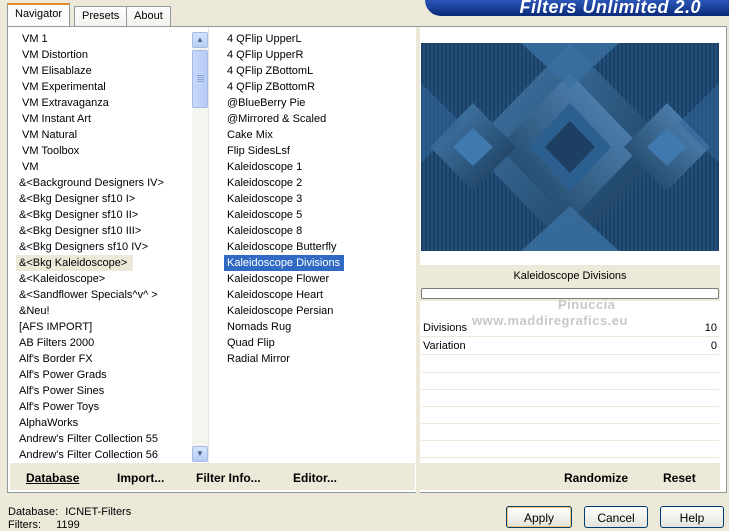  I want to click on apply-button: Apply, so click(539, 517).